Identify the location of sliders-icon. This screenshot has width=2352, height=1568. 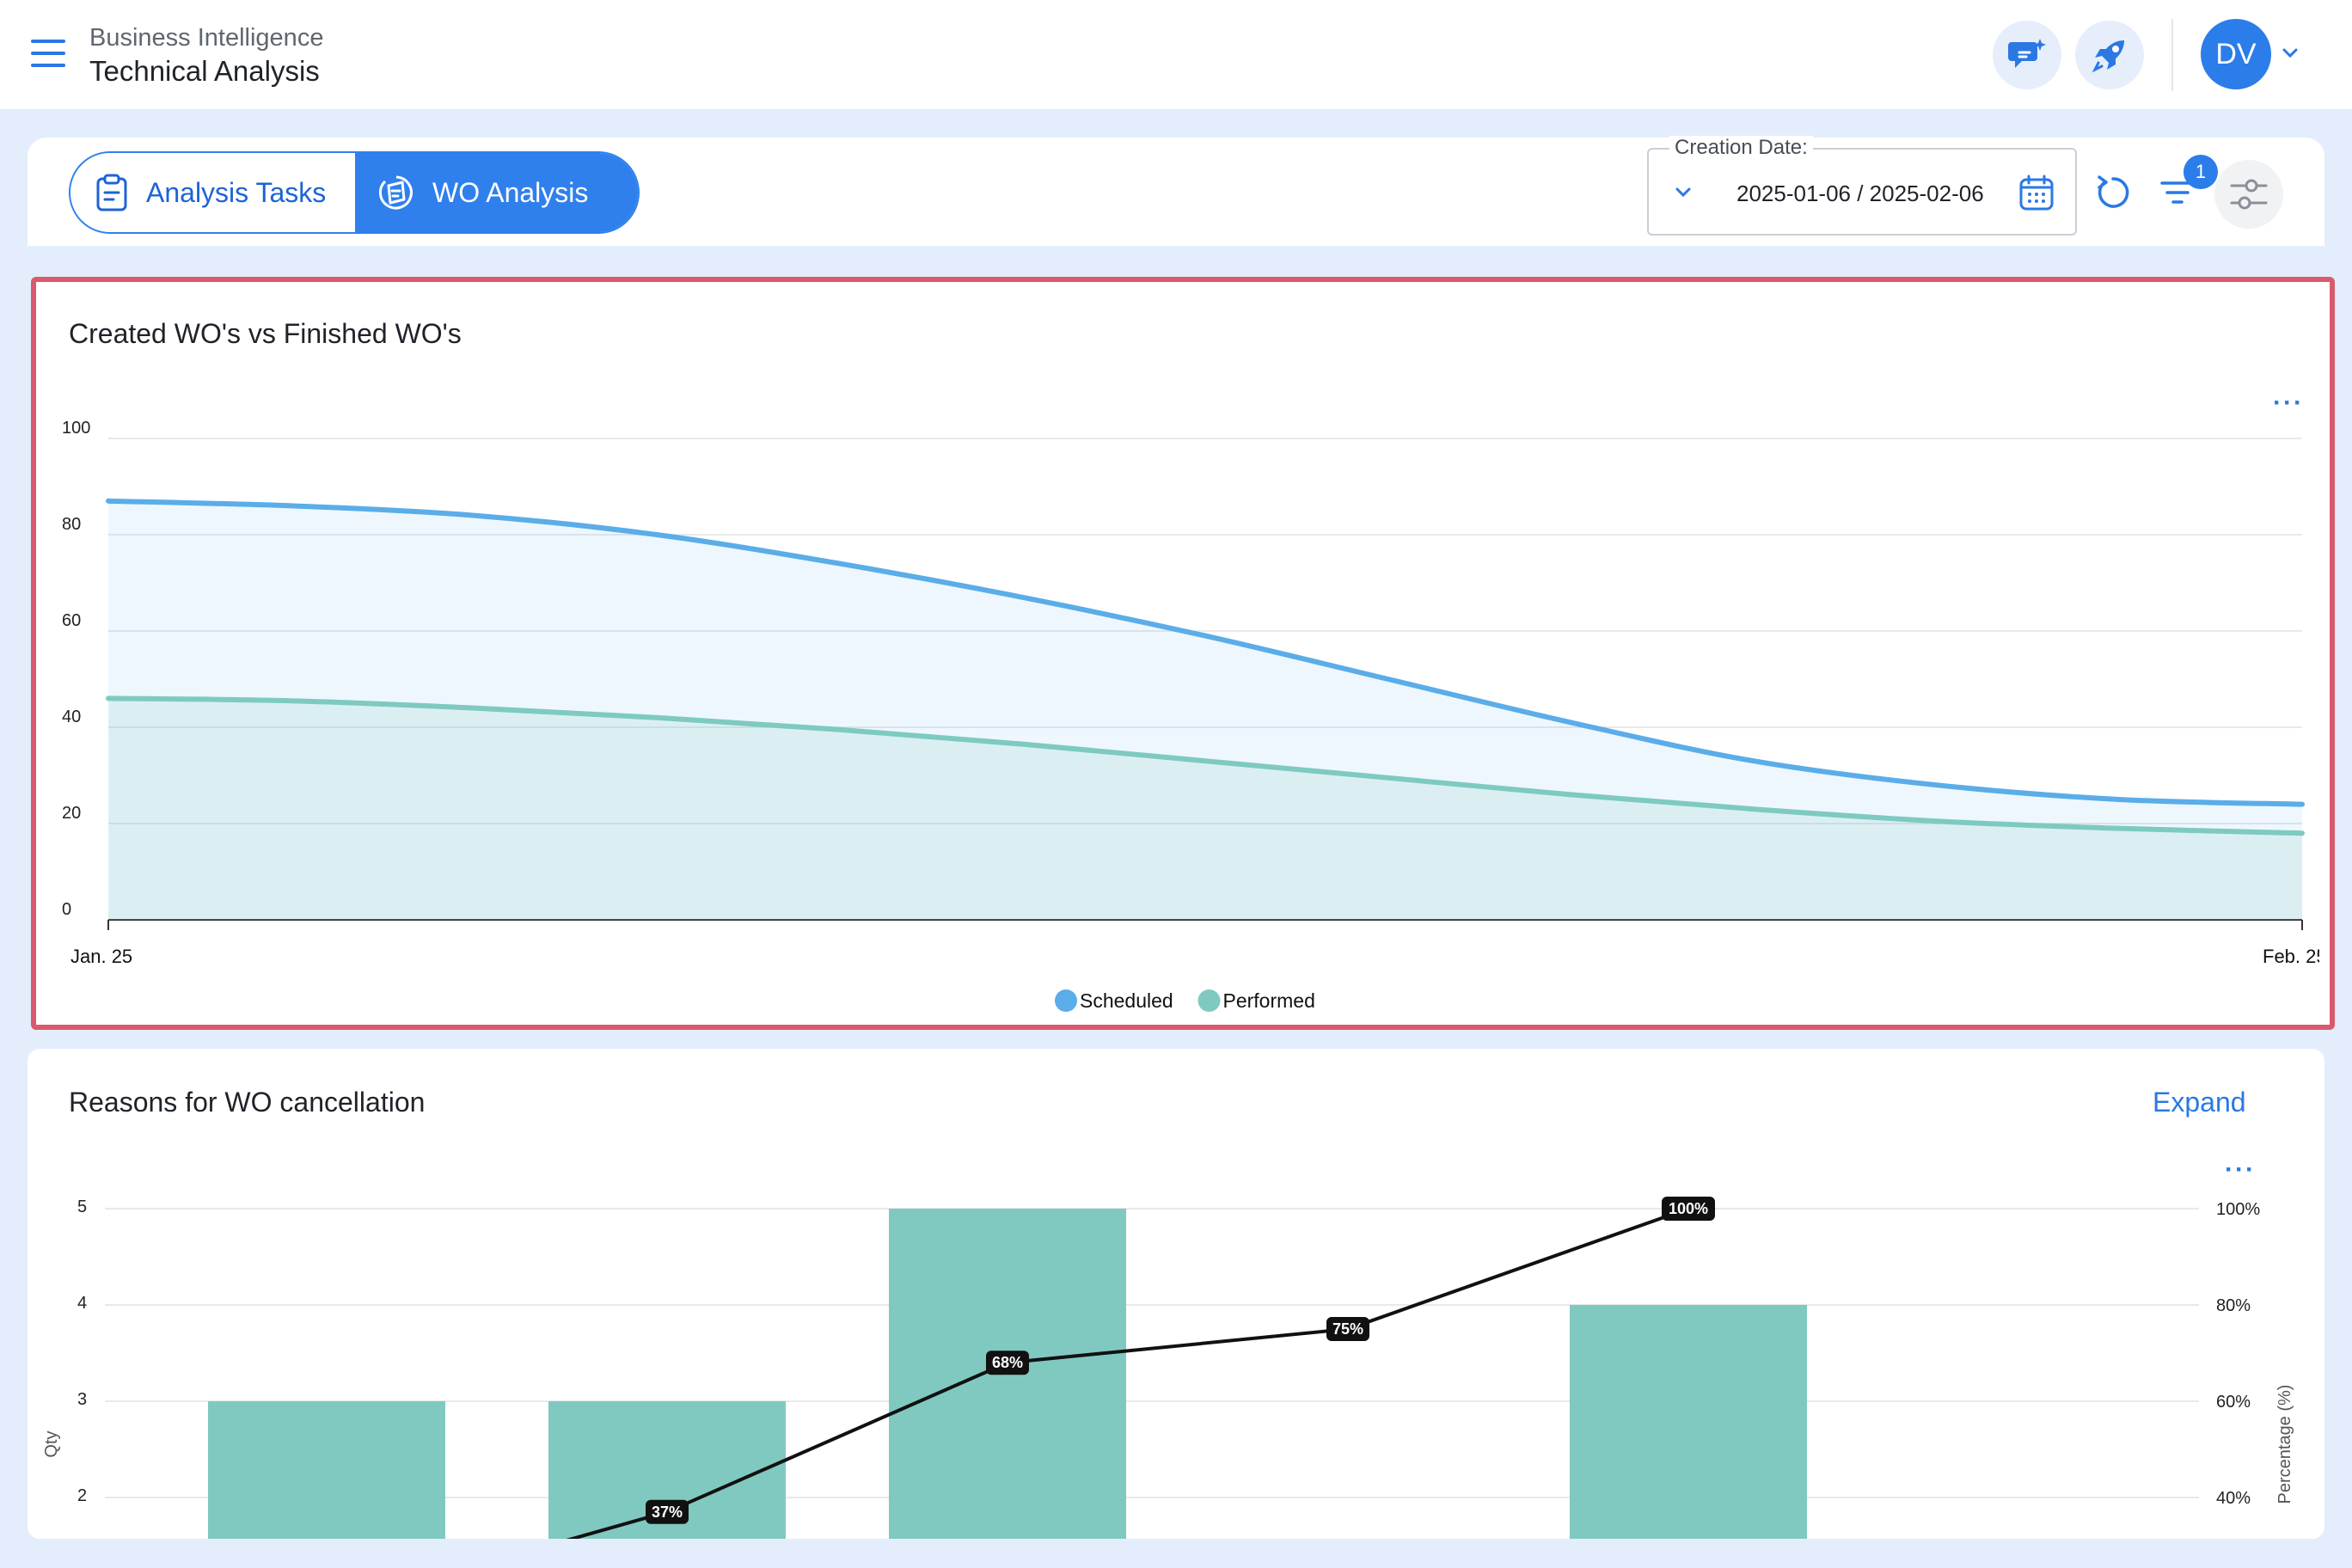
(2249, 194).